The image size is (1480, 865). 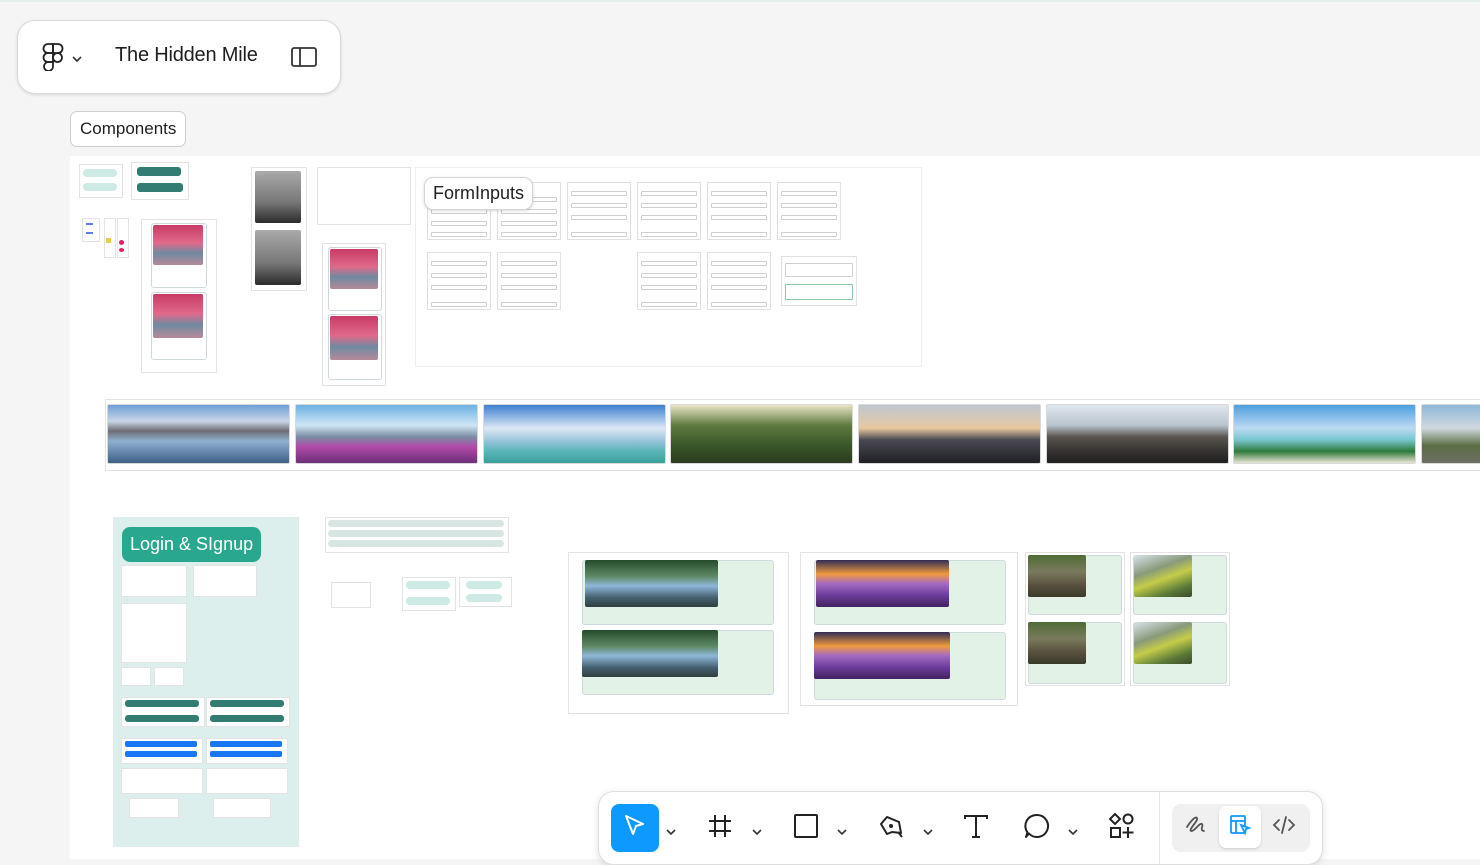 What do you see at coordinates (128, 129) in the screenshot?
I see `section-label-components: Components` at bounding box center [128, 129].